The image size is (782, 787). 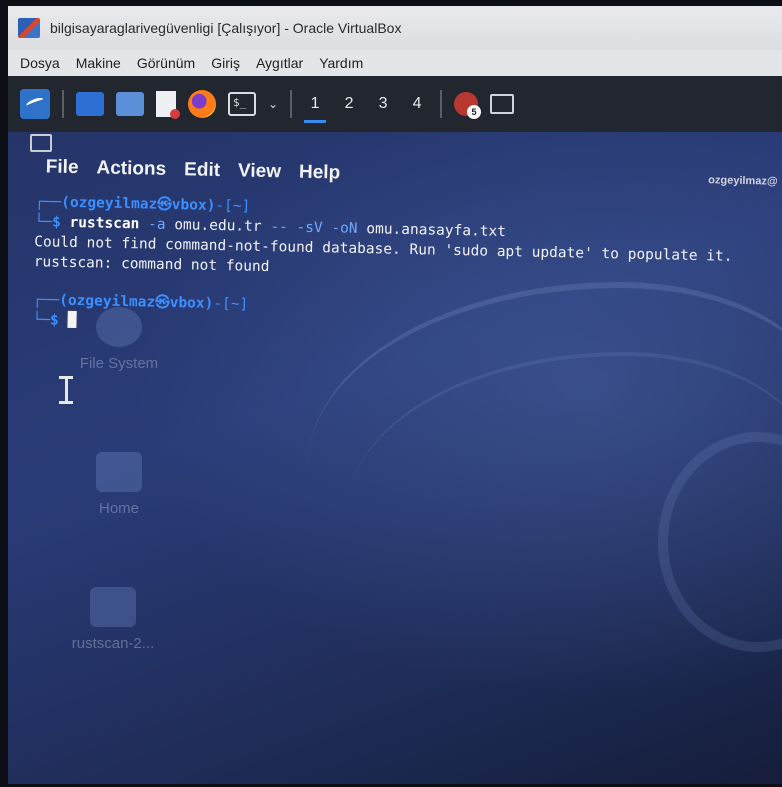 What do you see at coordinates (35, 104) in the screenshot?
I see `kali-menu-icon` at bounding box center [35, 104].